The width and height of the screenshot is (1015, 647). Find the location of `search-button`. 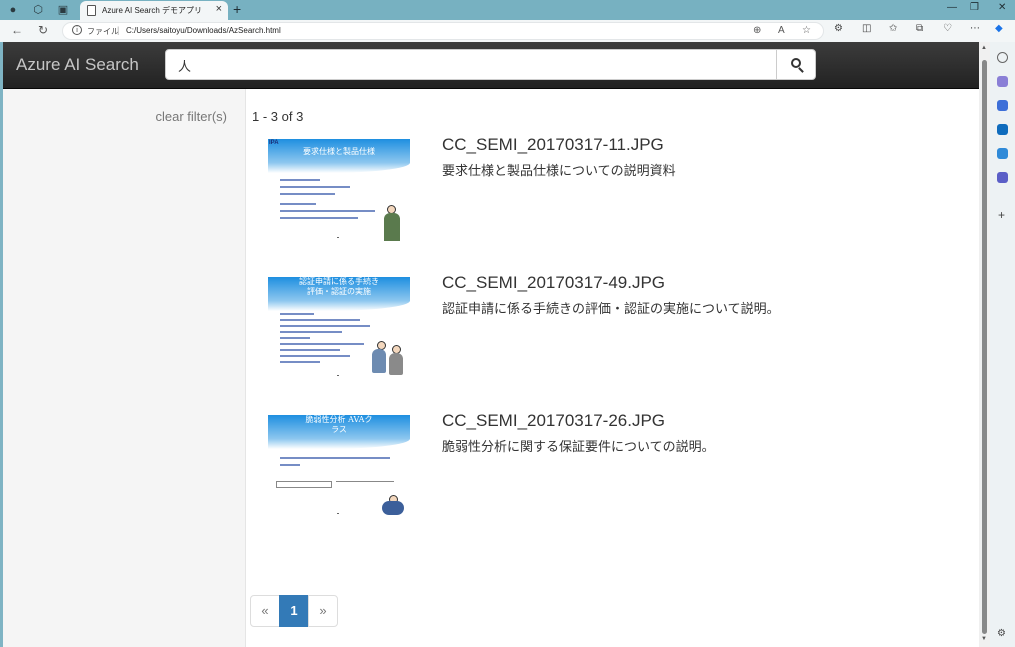

search-button is located at coordinates (796, 64).